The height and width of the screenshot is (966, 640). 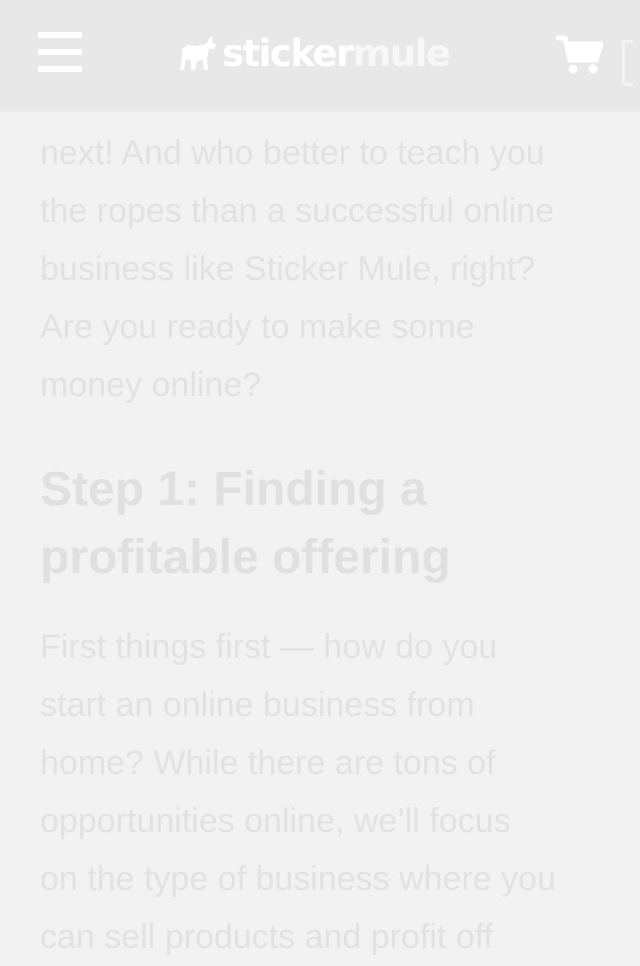 What do you see at coordinates (257, 705) in the screenshot?
I see `body-line: start an online business from` at bounding box center [257, 705].